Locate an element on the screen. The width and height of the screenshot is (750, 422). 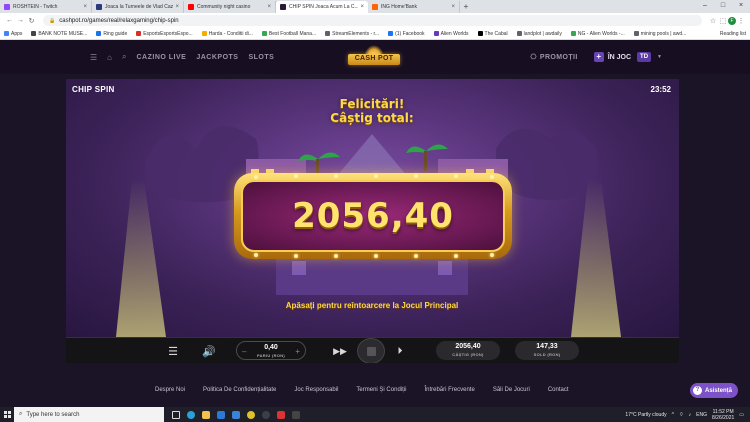
bet-selector: – 0,40 PARIU (RON) + is located at coordinates (271, 350).